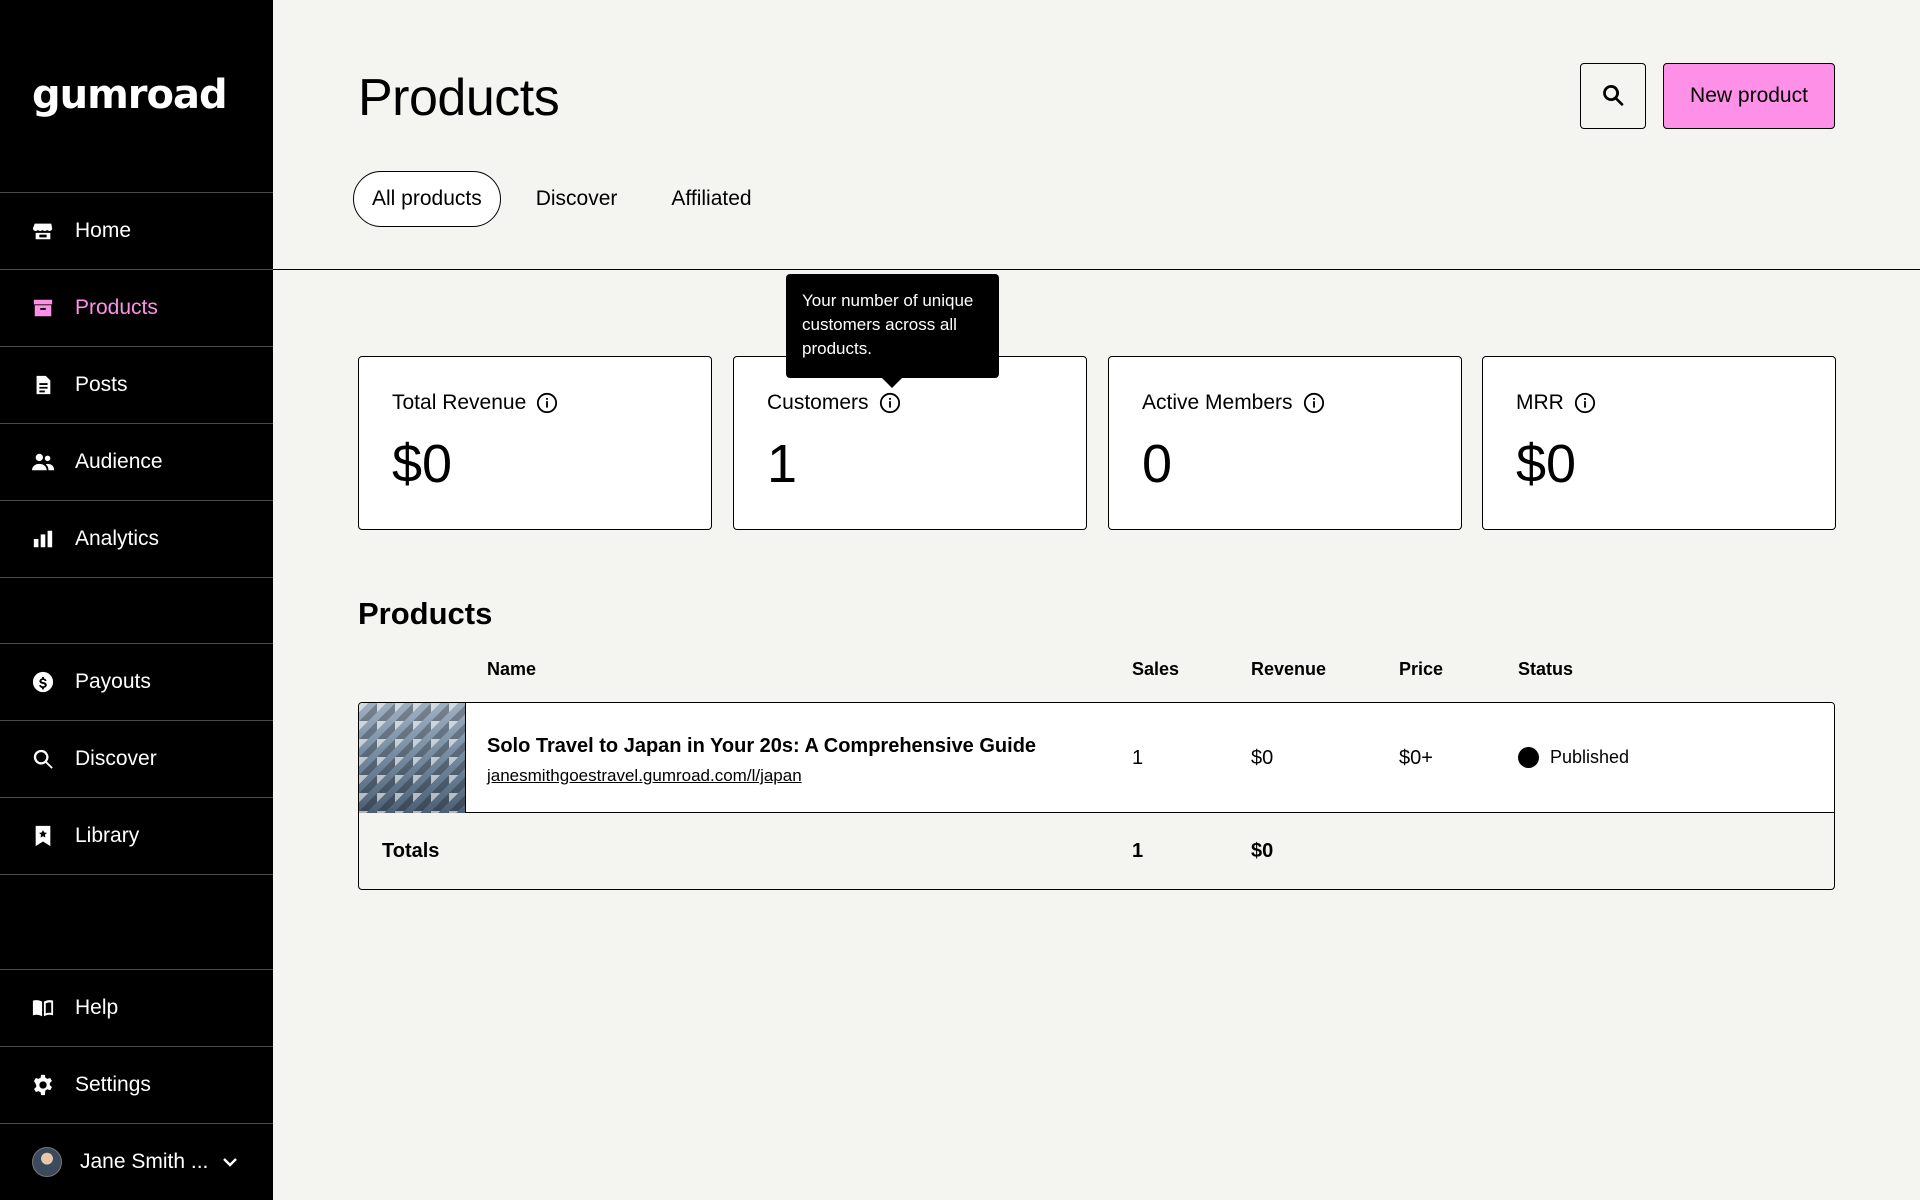 The height and width of the screenshot is (1200, 1920). What do you see at coordinates (116, 307) in the screenshot?
I see `sidebar-item-label: Products` at bounding box center [116, 307].